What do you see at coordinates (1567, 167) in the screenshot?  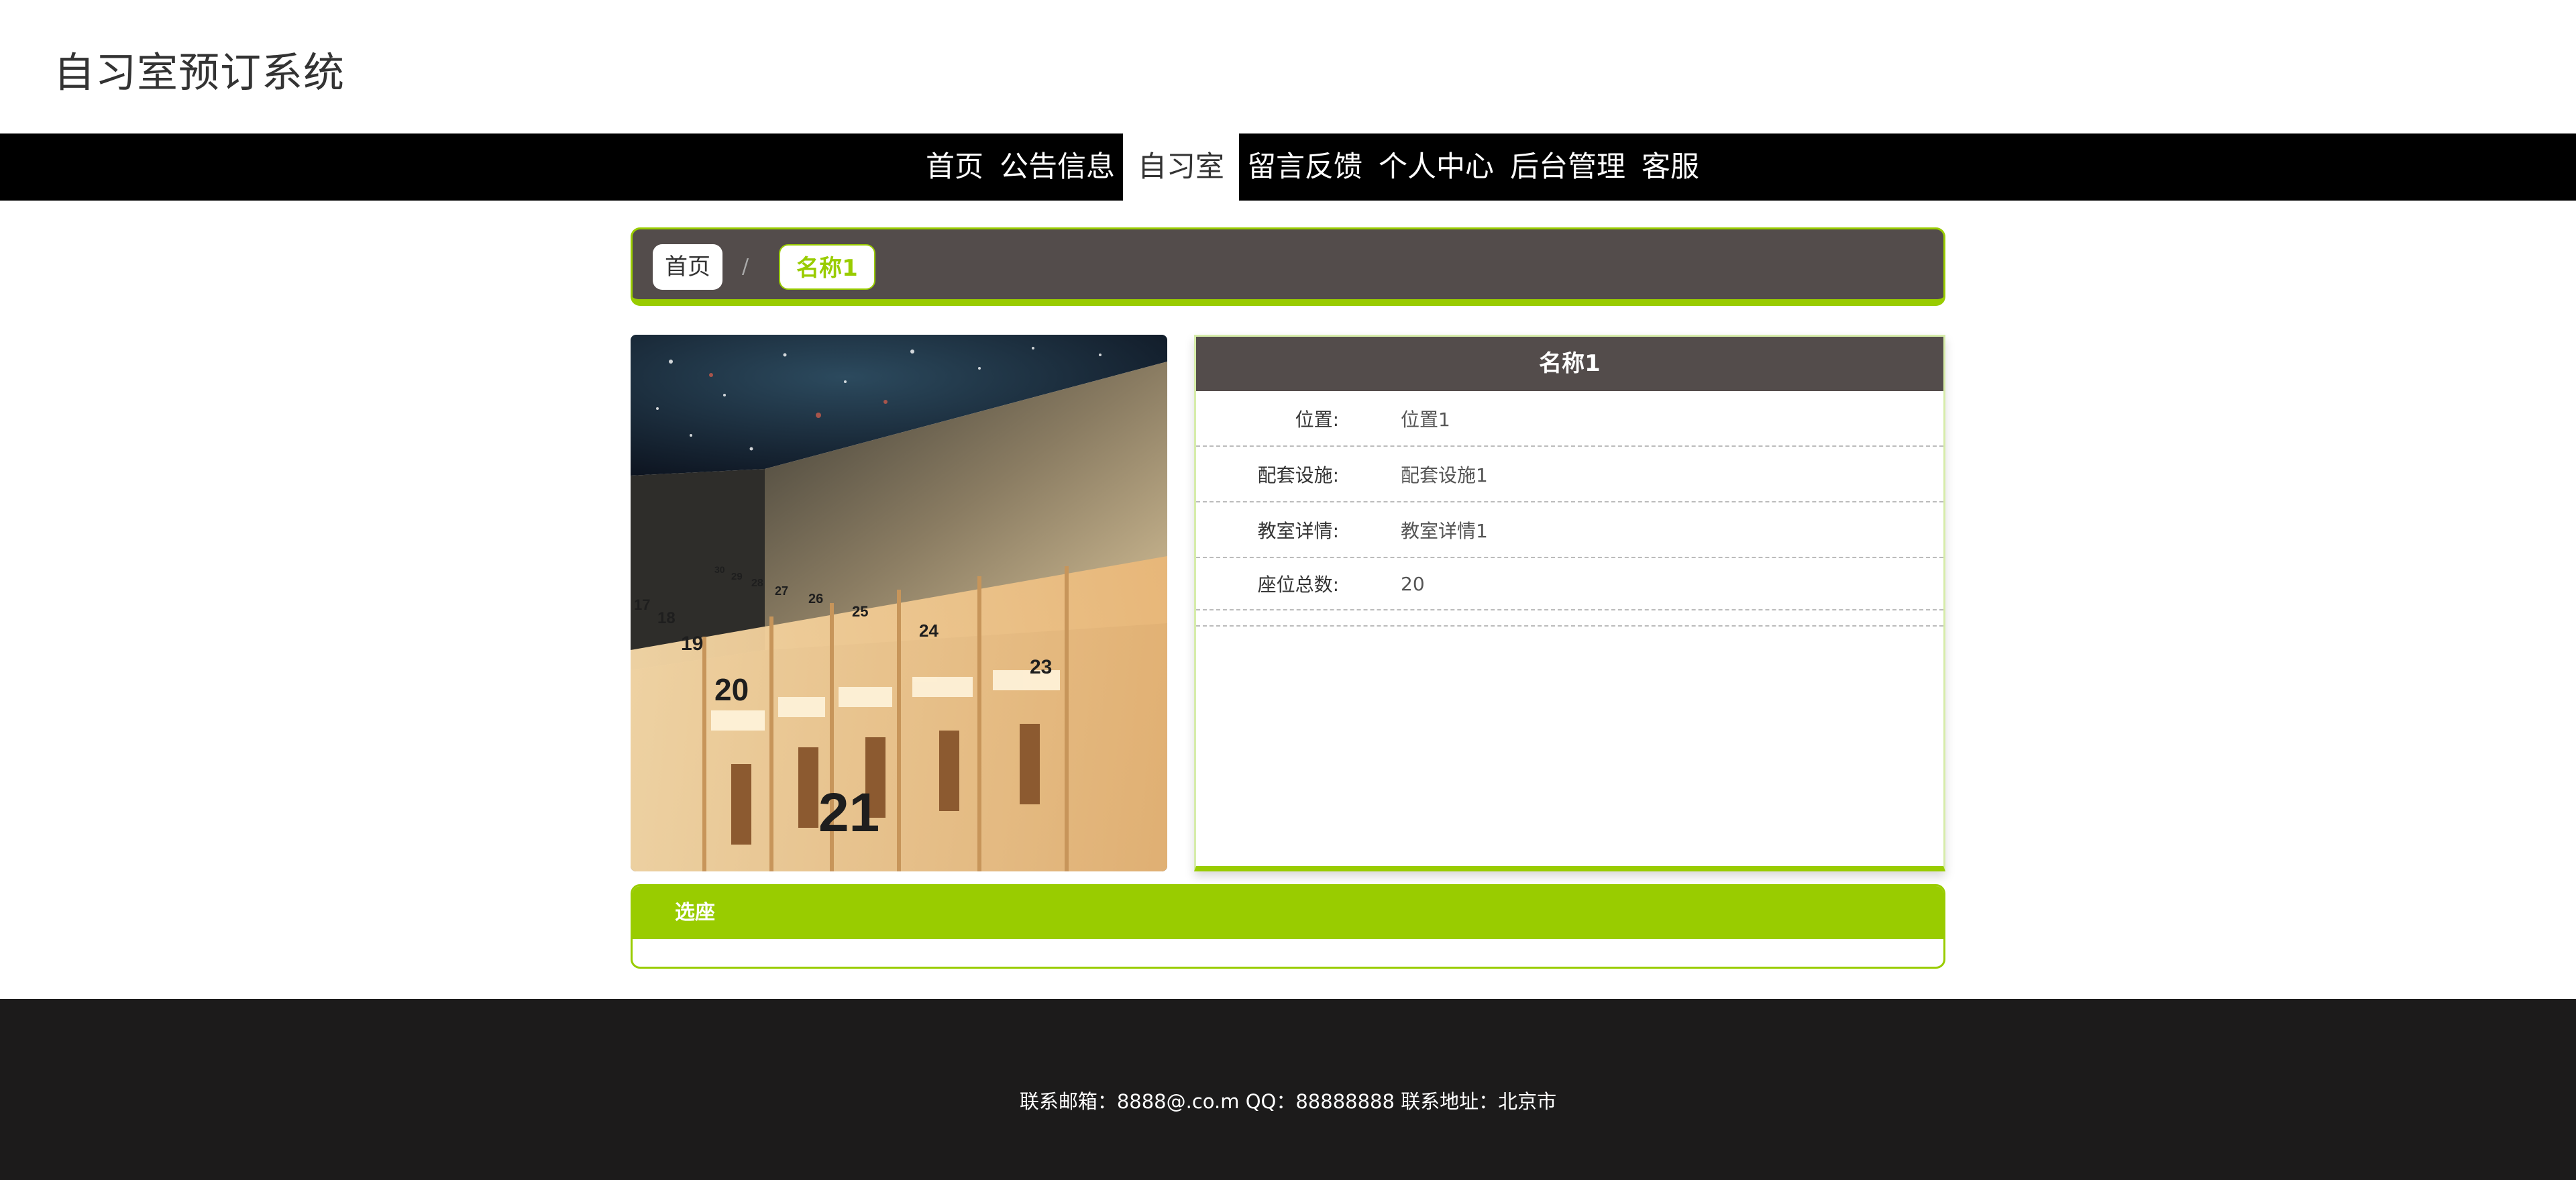 I see `nav-item-admin: 后台管理` at bounding box center [1567, 167].